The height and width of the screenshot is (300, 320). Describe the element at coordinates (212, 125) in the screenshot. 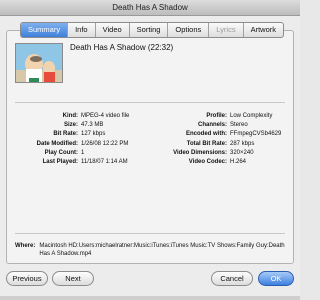

I see `detail-label: Channels:` at that location.